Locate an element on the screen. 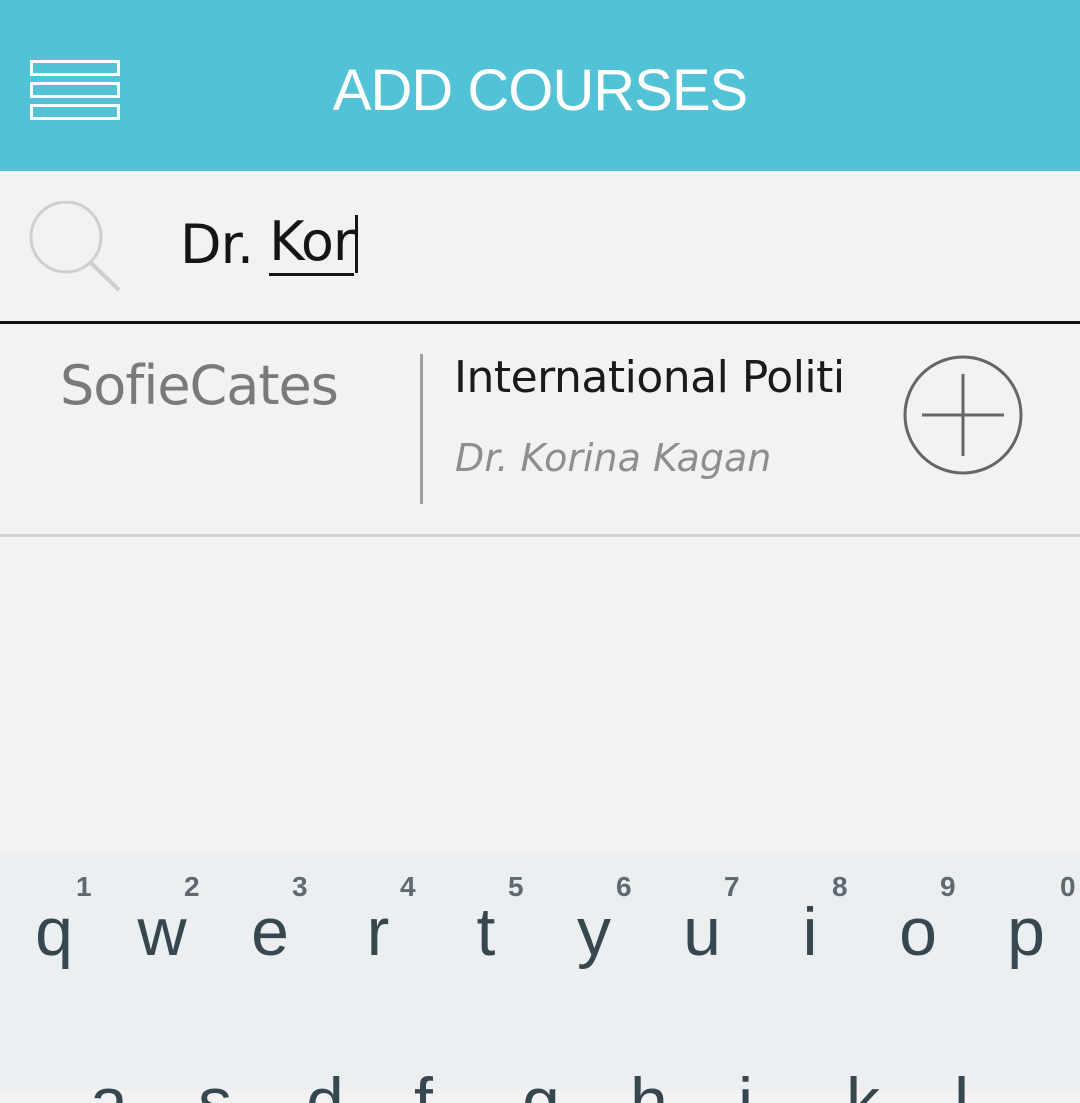  key-d: d is located at coordinates (325, 1088).